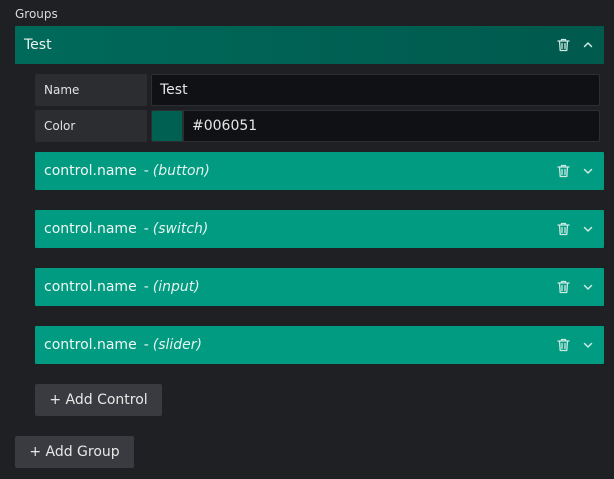 This screenshot has height=479, width=614. What do you see at coordinates (319, 287) in the screenshot?
I see `control-row: control.name - (input)` at bounding box center [319, 287].